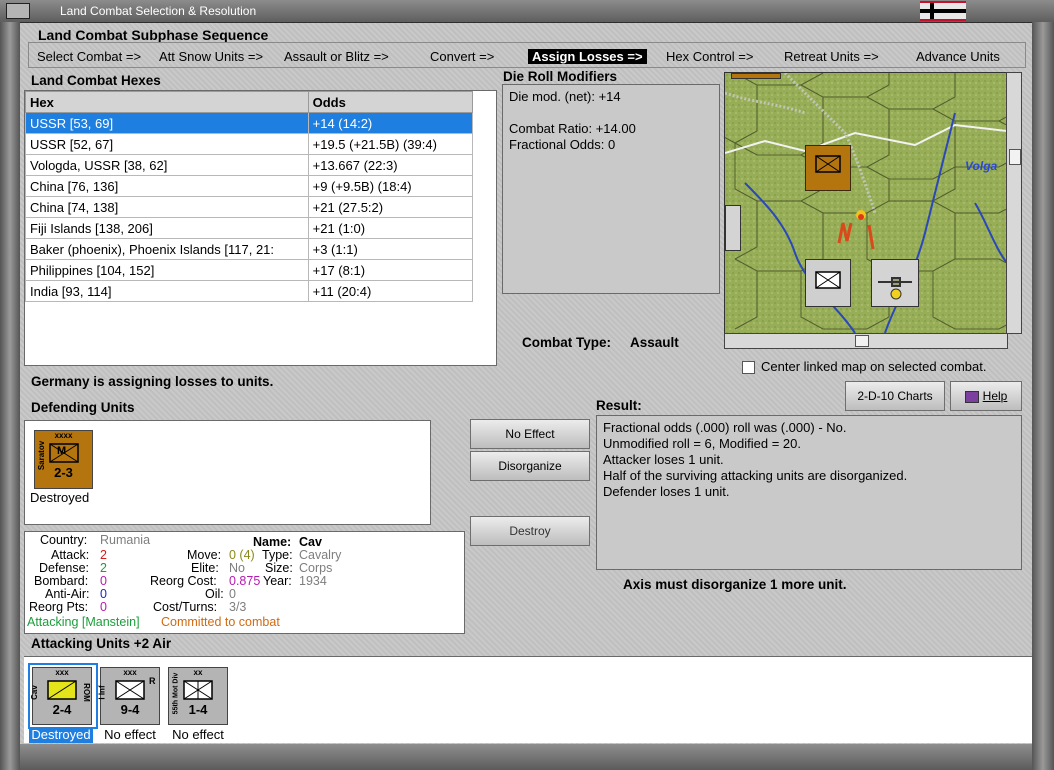 Image resolution: width=1054 pixels, height=770 pixels. What do you see at coordinates (560, 76) in the screenshot?
I see `modifiers-title: Die Roll Modifiers` at bounding box center [560, 76].